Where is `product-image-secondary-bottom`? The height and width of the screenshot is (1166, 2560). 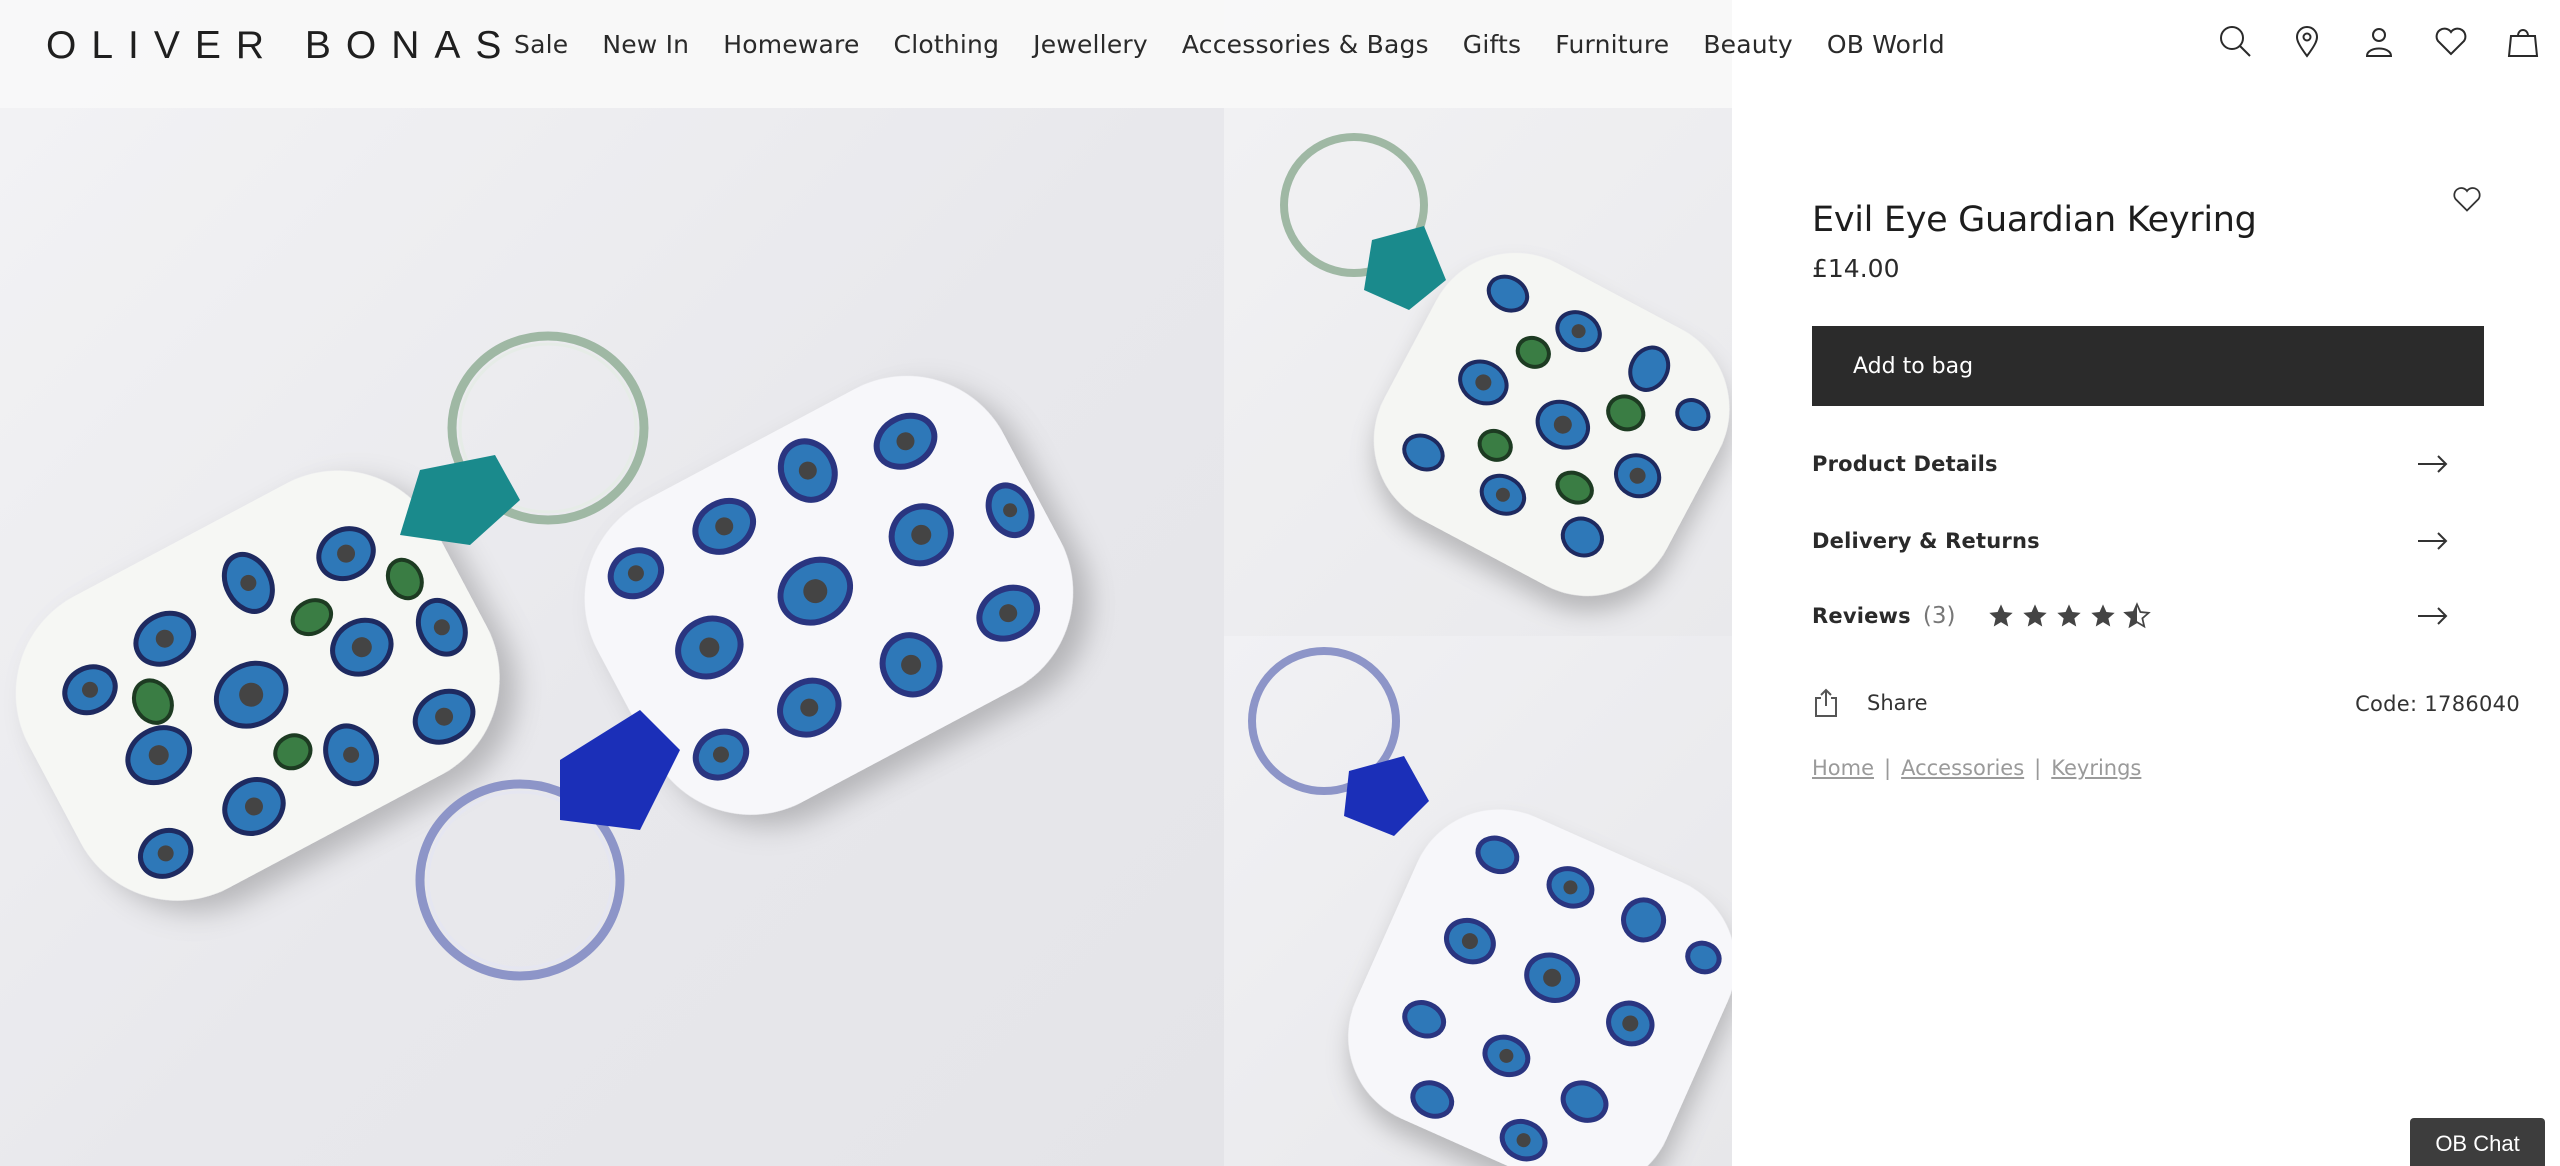 product-image-secondary-bottom is located at coordinates (1478, 901).